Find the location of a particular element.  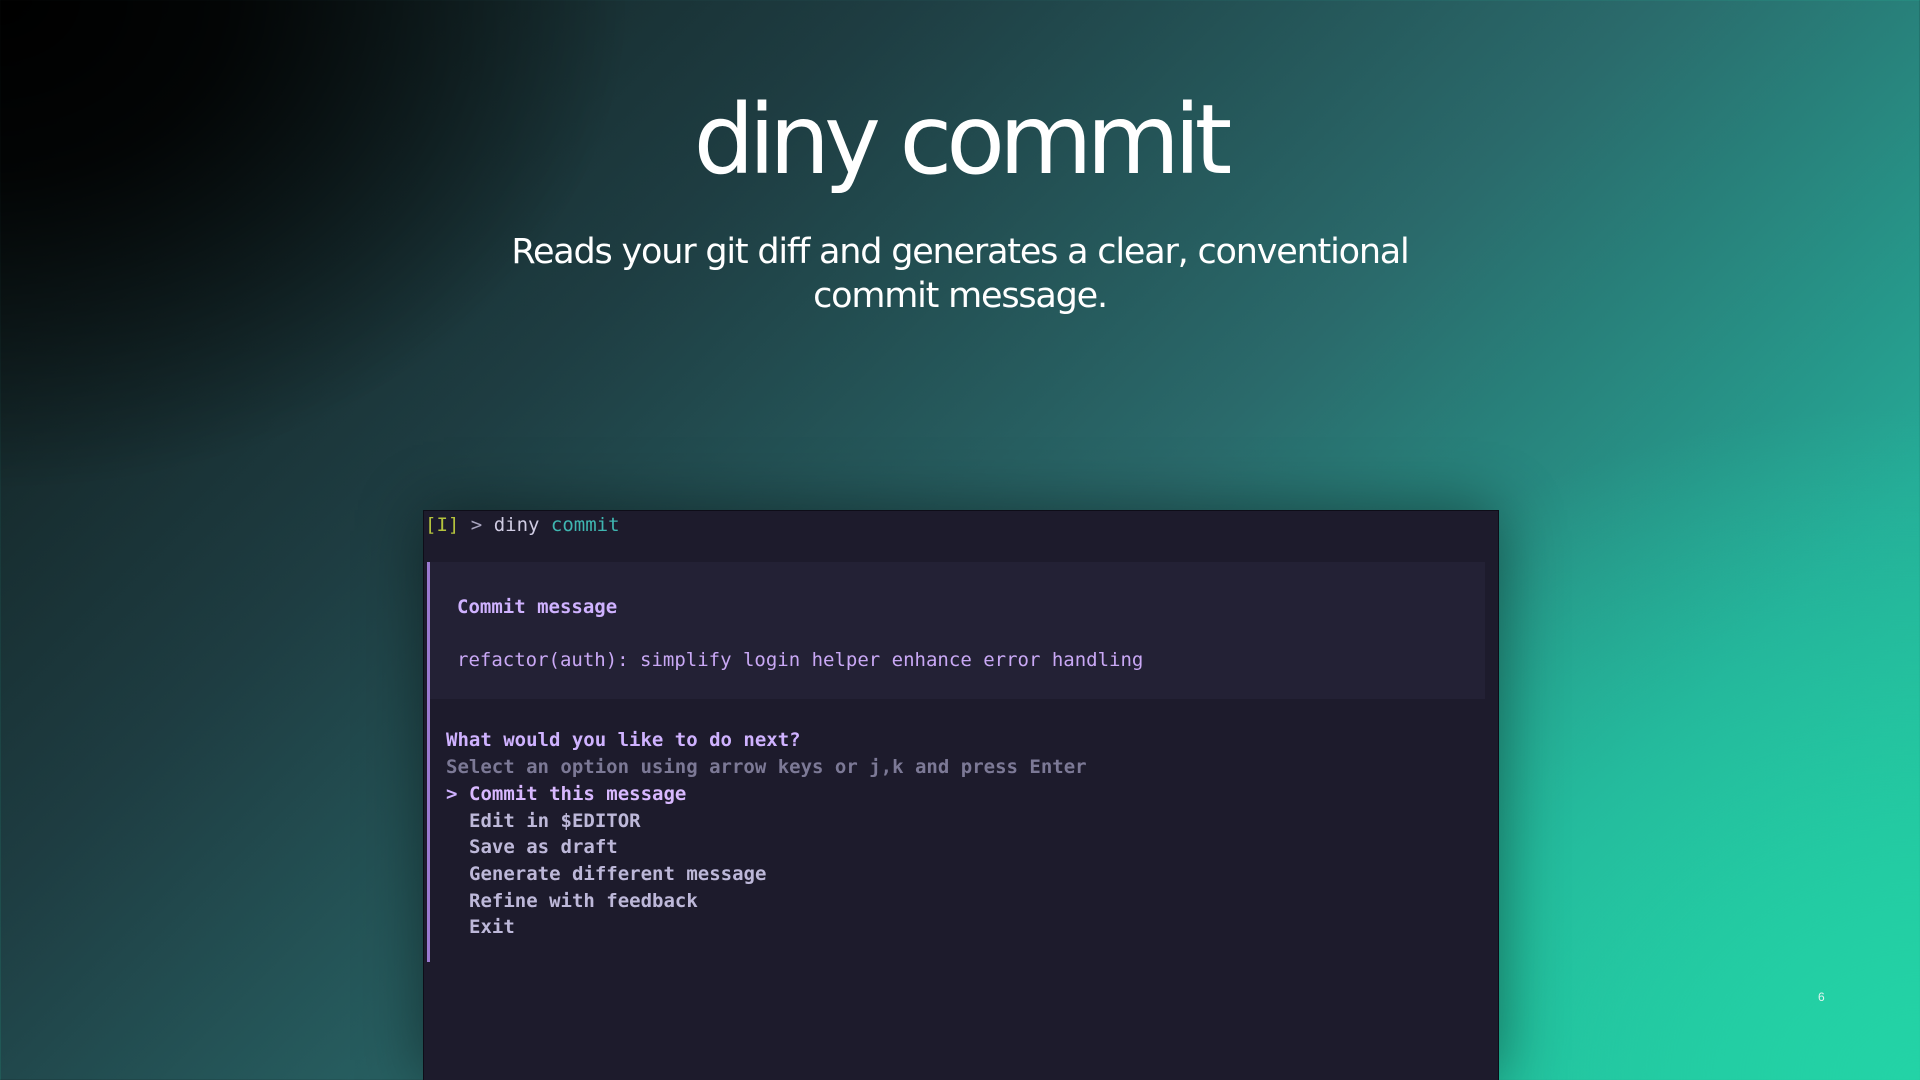

menu-option-label: Refine with feedback is located at coordinates (583, 900).